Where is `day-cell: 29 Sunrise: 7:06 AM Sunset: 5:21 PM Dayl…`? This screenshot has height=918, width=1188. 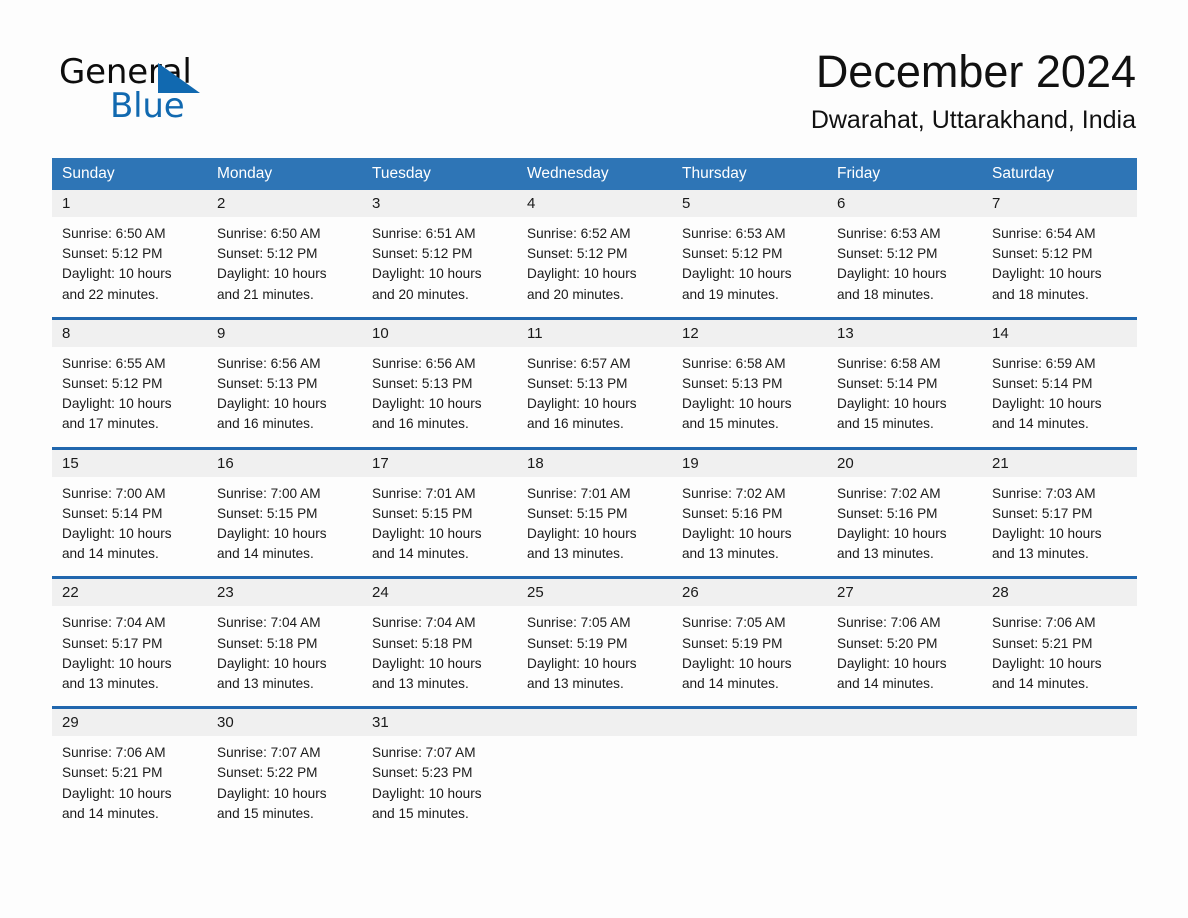
day-cell: 29 Sunrise: 7:06 AM Sunset: 5:21 PM Dayl… is located at coordinates (129, 766).